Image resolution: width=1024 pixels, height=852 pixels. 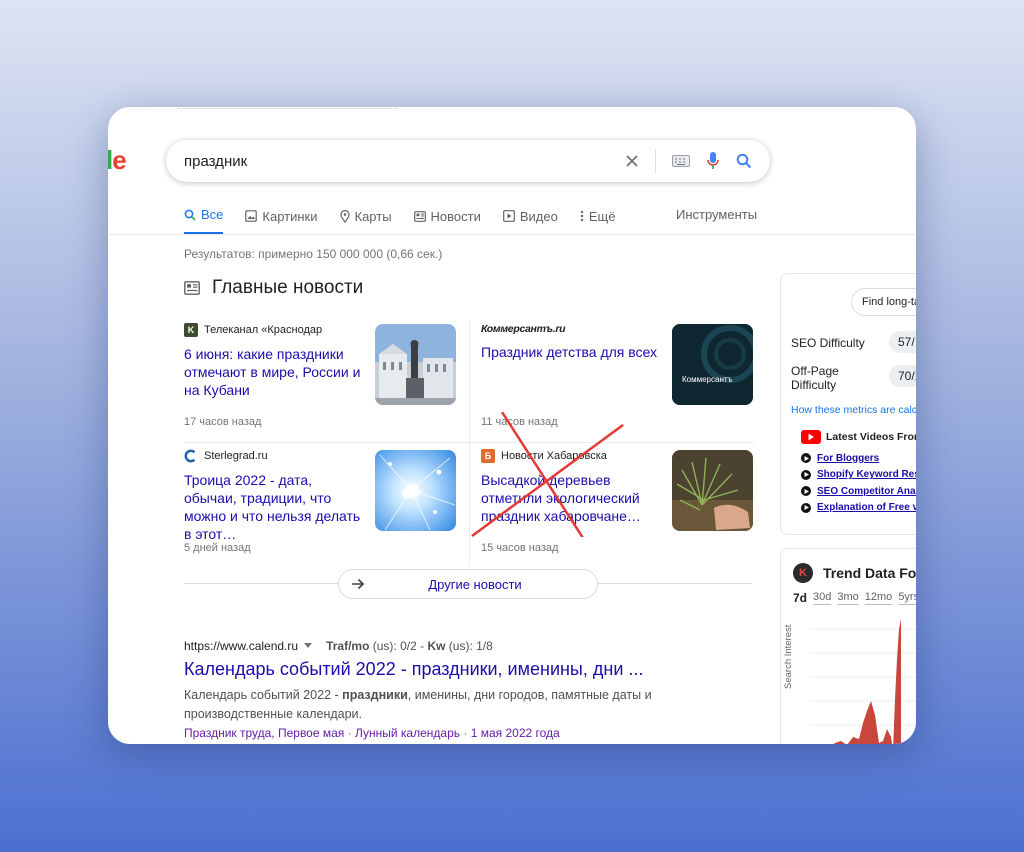 What do you see at coordinates (191, 456) in the screenshot?
I see `sterlegrad-favicon-icon` at bounding box center [191, 456].